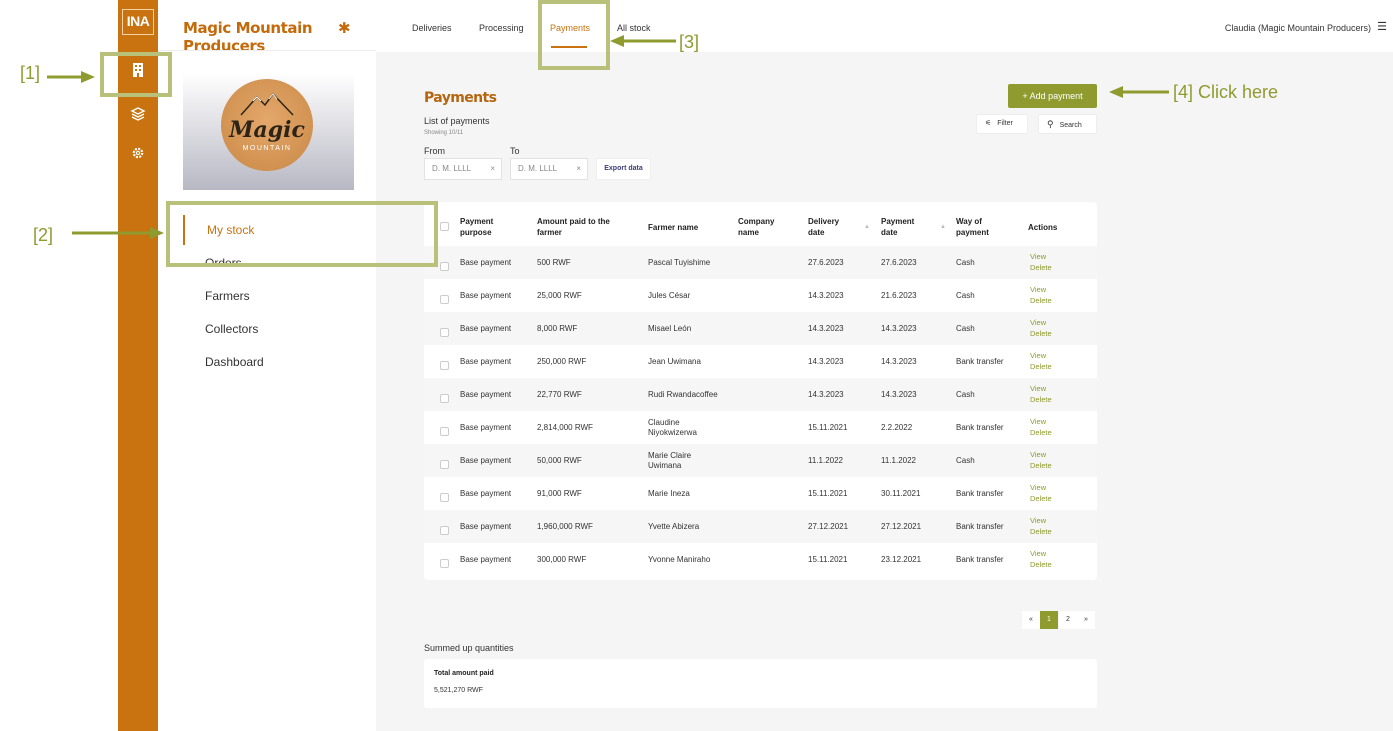 This screenshot has height=731, width=1393. Describe the element at coordinates (476, 227) in the screenshot. I see `col-header-purpose: Payment purpose` at that location.